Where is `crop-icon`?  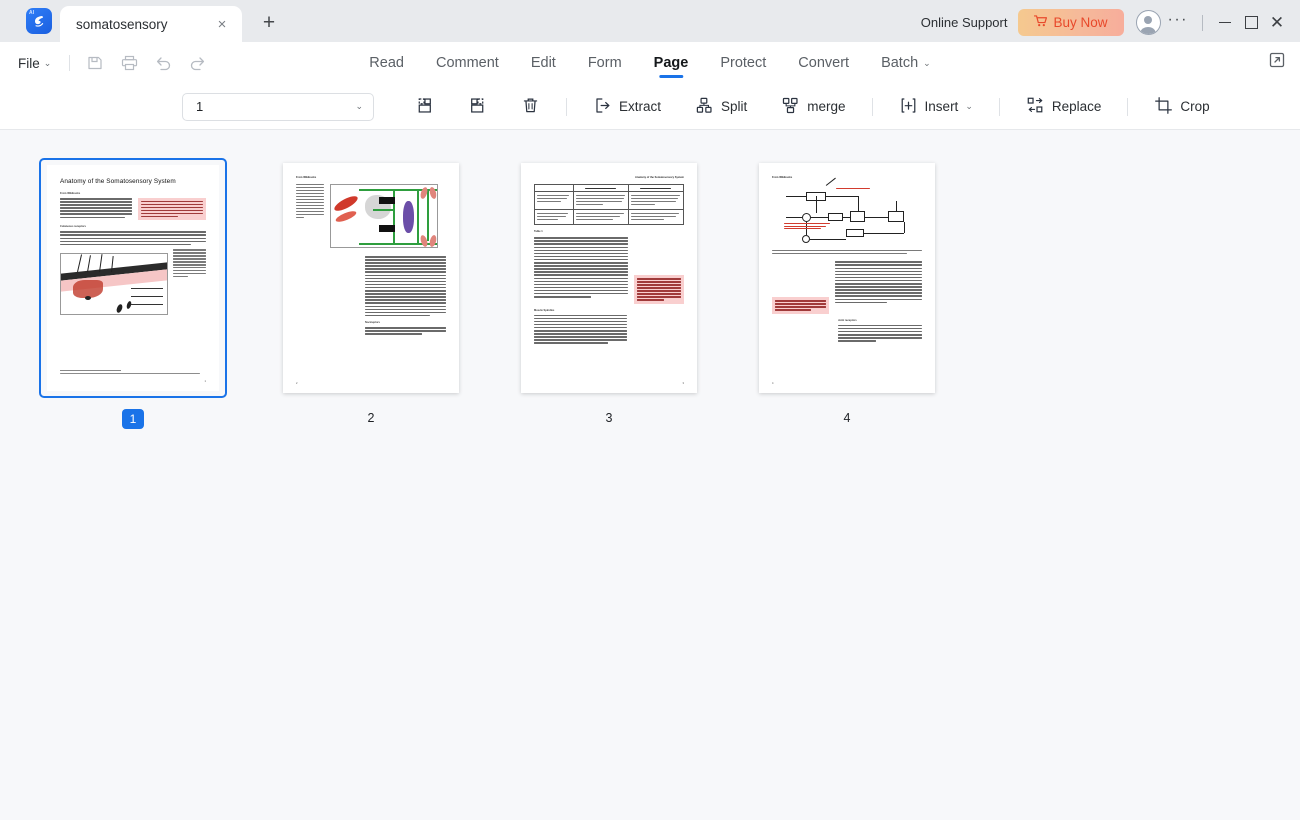
crop-icon is located at coordinates (1163, 107).